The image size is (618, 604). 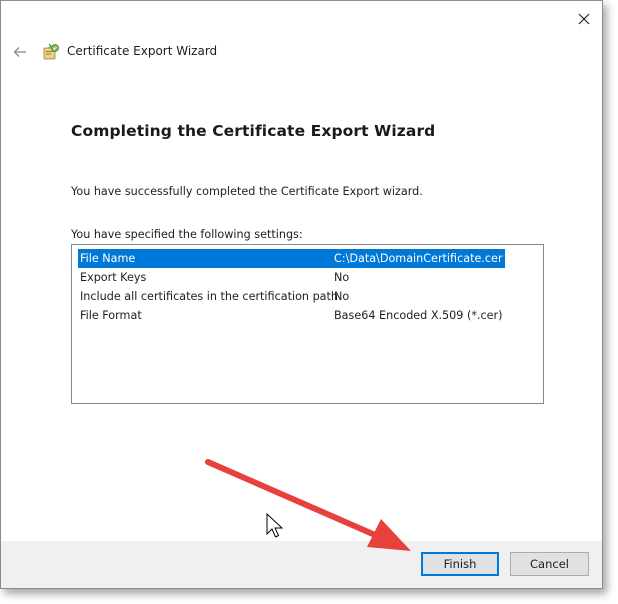 I want to click on back-button, so click(x=20, y=52).